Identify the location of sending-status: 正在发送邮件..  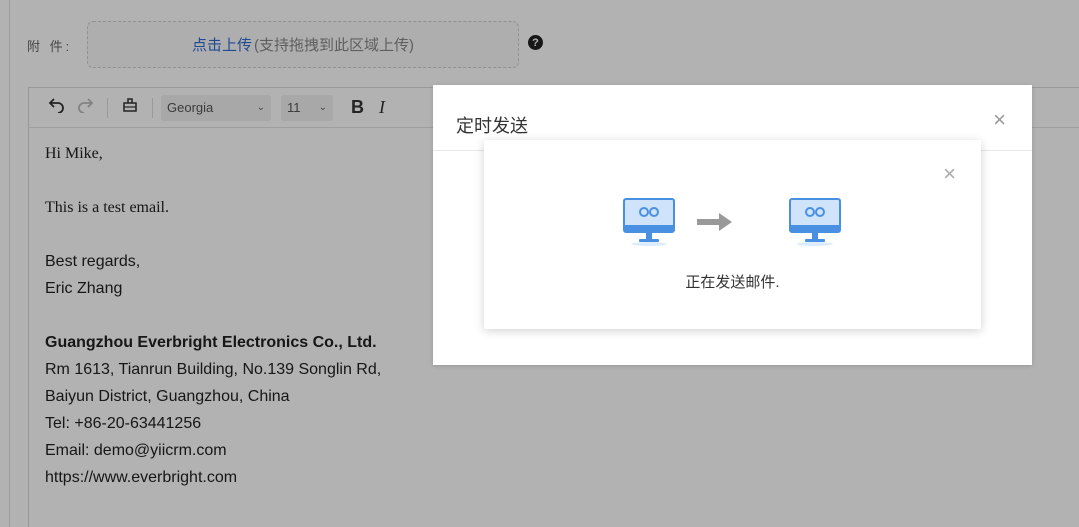
(732, 282).